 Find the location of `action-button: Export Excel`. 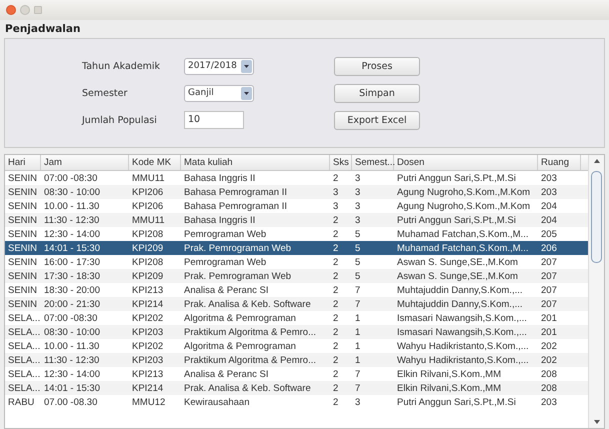

action-button: Export Excel is located at coordinates (377, 120).